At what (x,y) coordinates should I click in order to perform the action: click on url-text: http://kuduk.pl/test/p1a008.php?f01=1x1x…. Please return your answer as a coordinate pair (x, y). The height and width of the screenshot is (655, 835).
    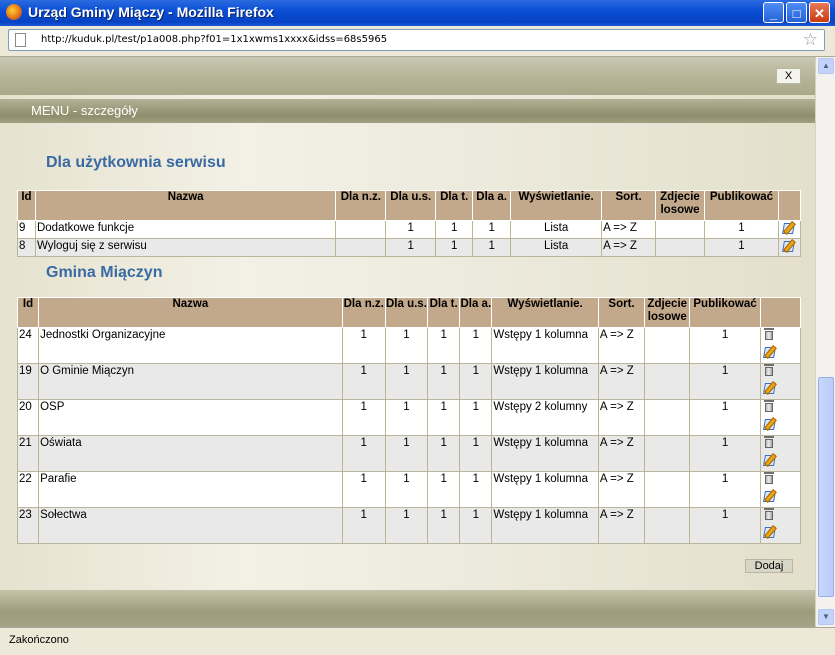
    Looking at the image, I should click on (214, 39).